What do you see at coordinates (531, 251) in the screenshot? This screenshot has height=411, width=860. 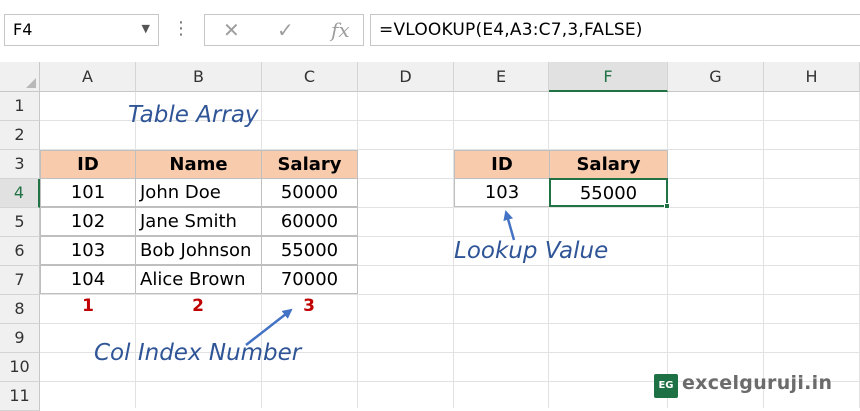 I see `lookup-value-annotation: Lookup Value` at bounding box center [531, 251].